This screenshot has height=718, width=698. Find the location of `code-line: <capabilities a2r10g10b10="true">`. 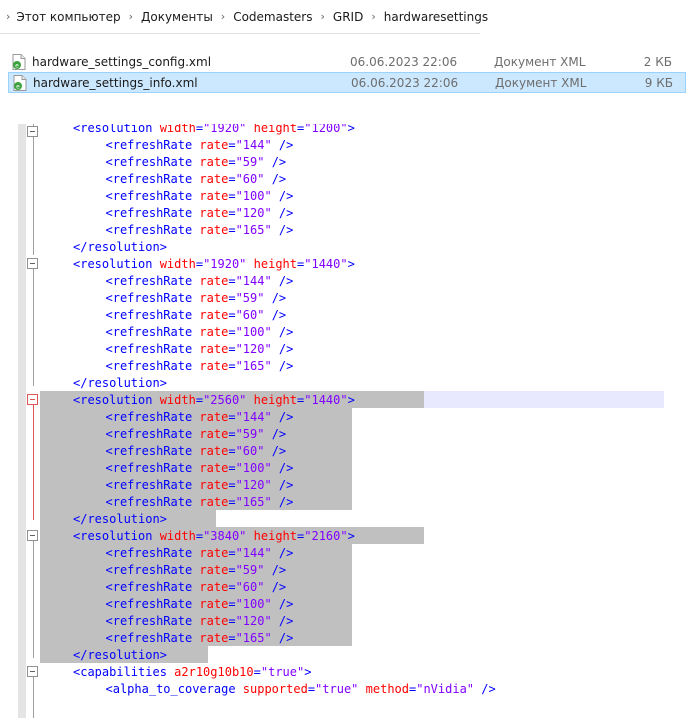

code-line: <capabilities a2r10g10b10="true"> is located at coordinates (192, 672).